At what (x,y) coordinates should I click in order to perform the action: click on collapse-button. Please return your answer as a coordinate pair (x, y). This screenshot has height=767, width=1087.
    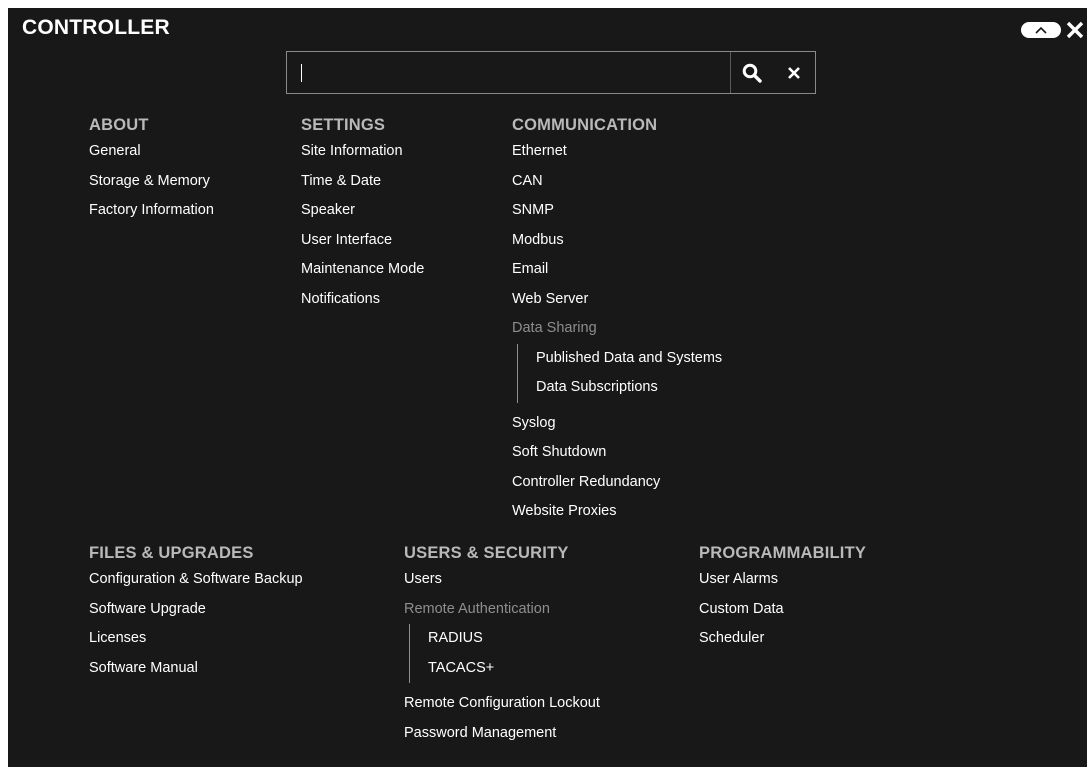
    Looking at the image, I should click on (1041, 30).